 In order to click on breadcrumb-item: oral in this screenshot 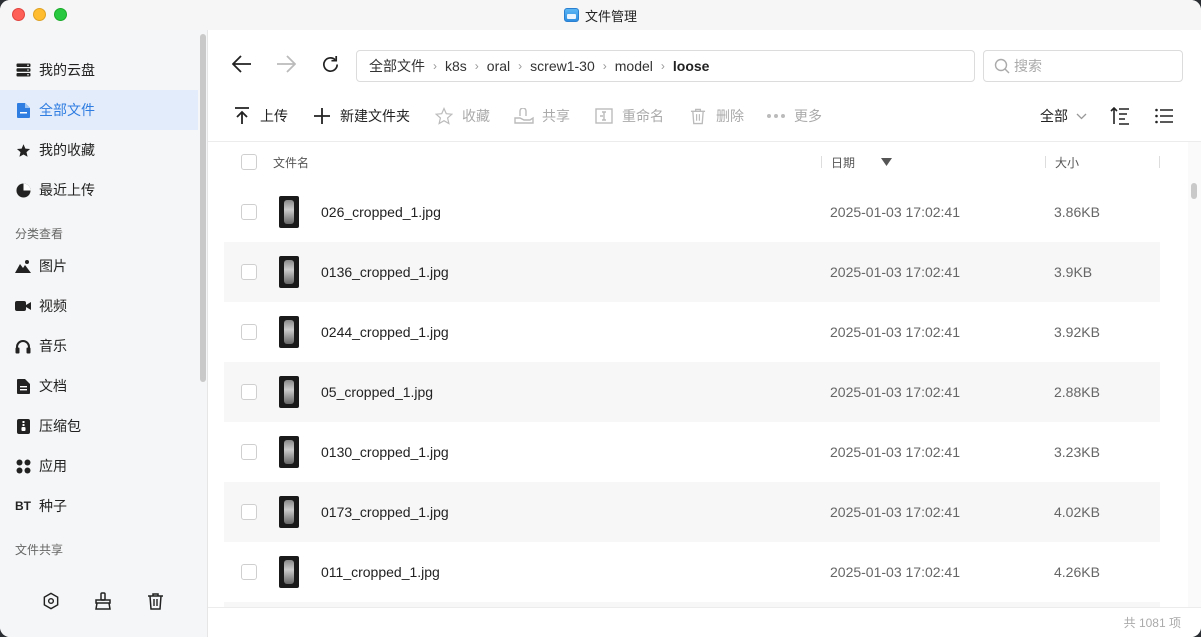, I will do `click(498, 66)`.